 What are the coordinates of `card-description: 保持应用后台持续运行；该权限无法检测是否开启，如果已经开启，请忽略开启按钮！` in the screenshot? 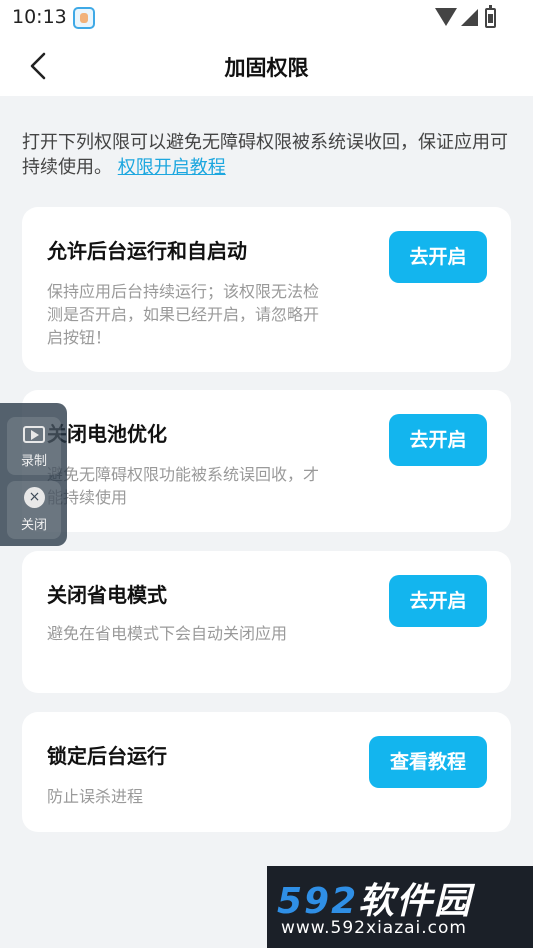 It's located at (183, 314).